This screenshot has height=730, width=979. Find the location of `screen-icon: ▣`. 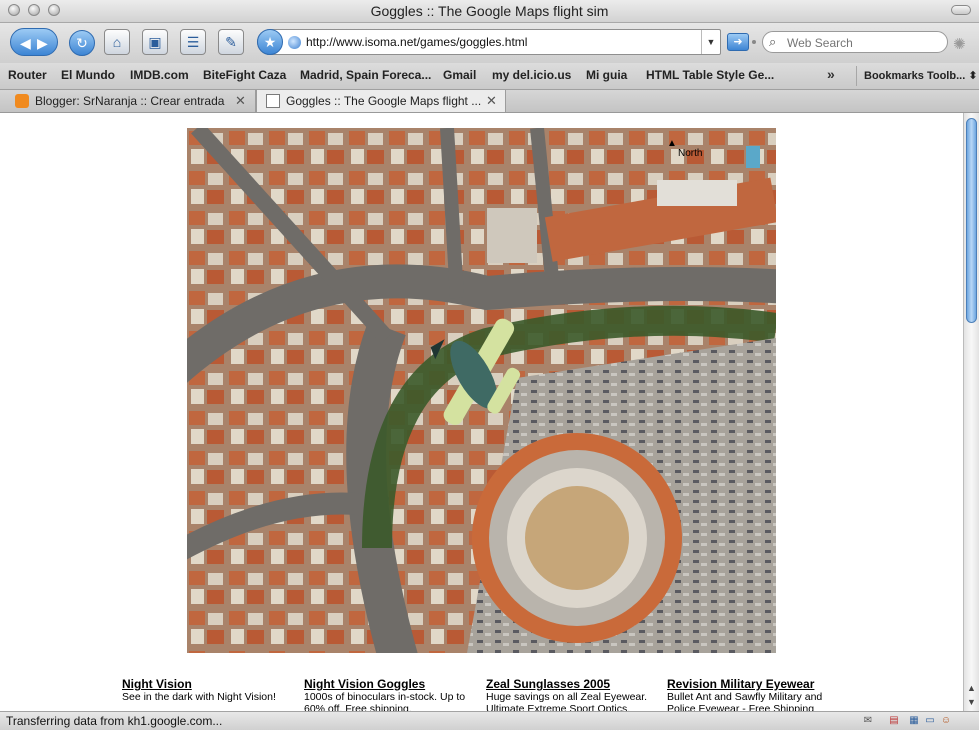

screen-icon: ▣ is located at coordinates (155, 42).